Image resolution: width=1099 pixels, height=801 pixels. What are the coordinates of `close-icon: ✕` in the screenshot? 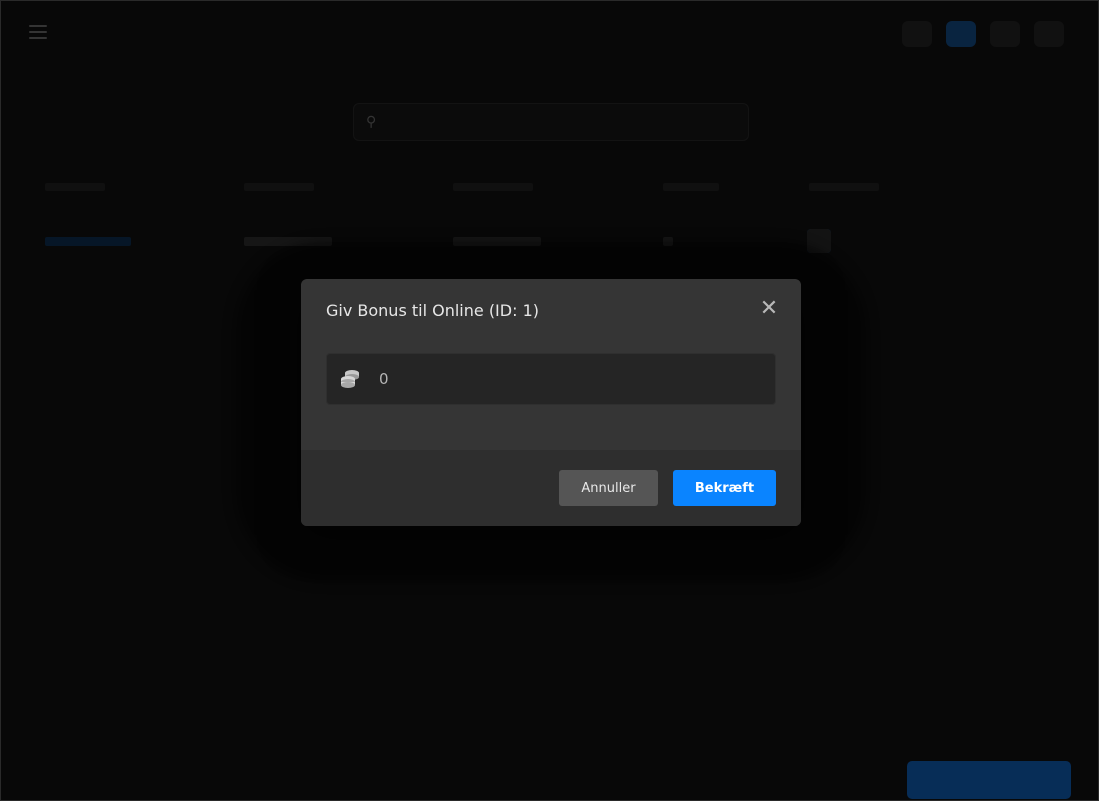 It's located at (769, 309).